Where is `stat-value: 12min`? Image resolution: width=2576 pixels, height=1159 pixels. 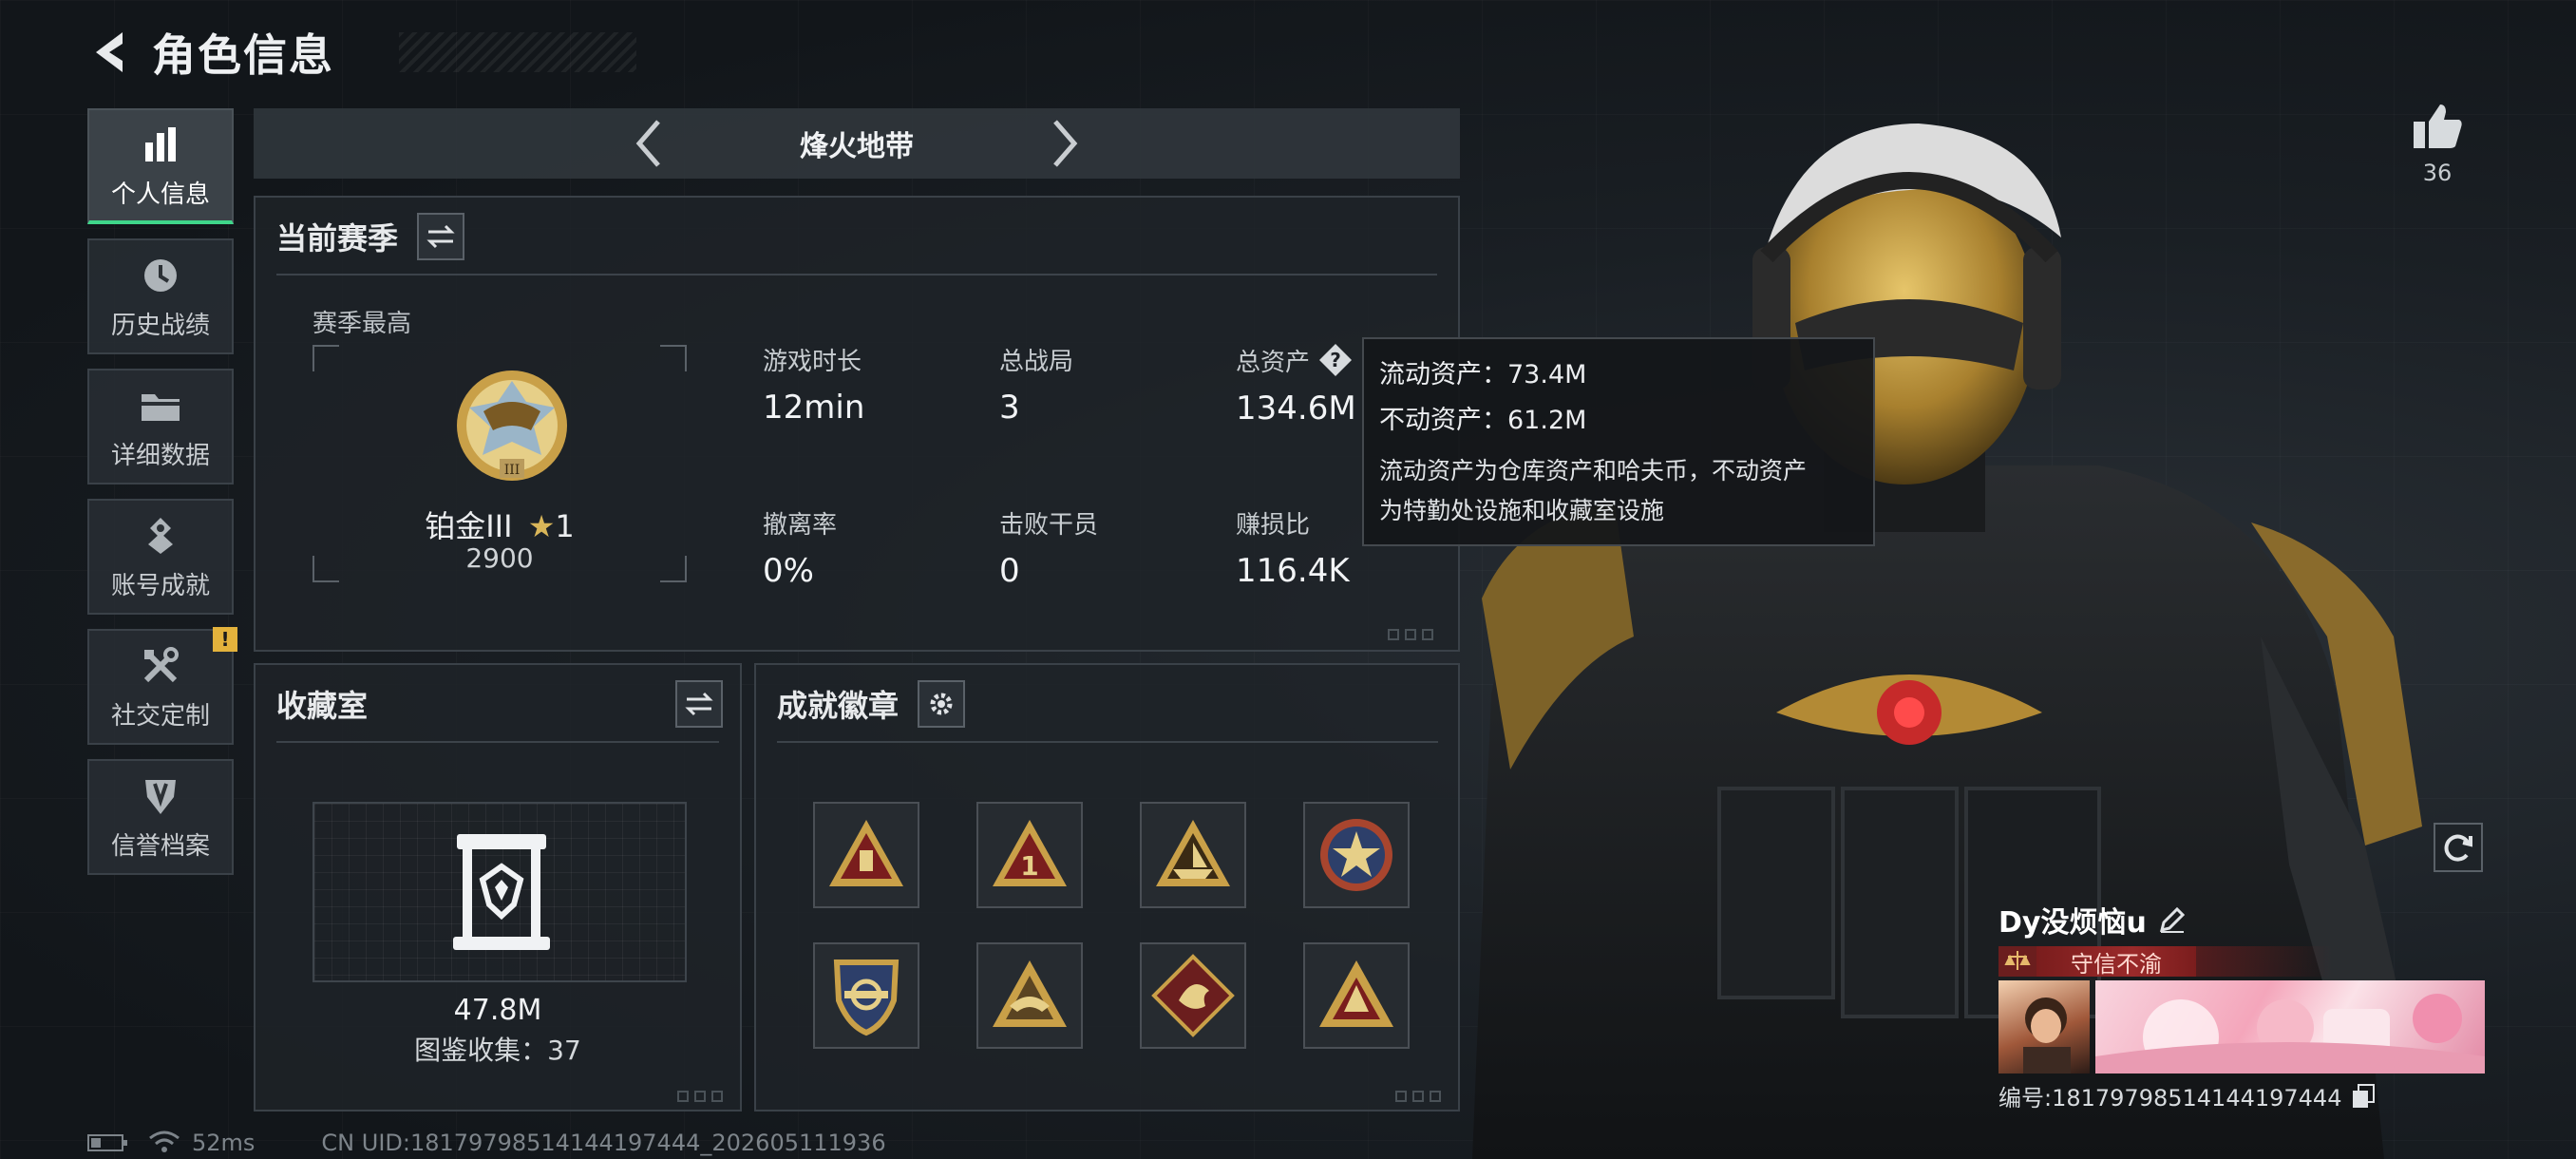
stat-value: 12min is located at coordinates (814, 408).